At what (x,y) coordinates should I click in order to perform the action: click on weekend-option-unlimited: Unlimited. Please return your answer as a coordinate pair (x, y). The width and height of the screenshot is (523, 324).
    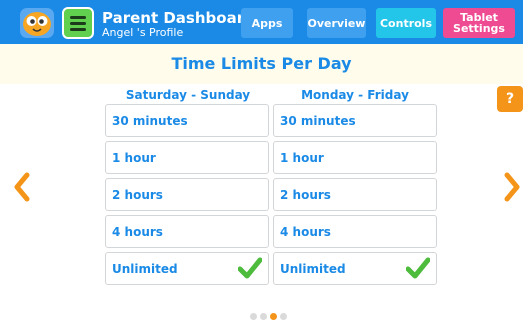
    Looking at the image, I should click on (187, 268).